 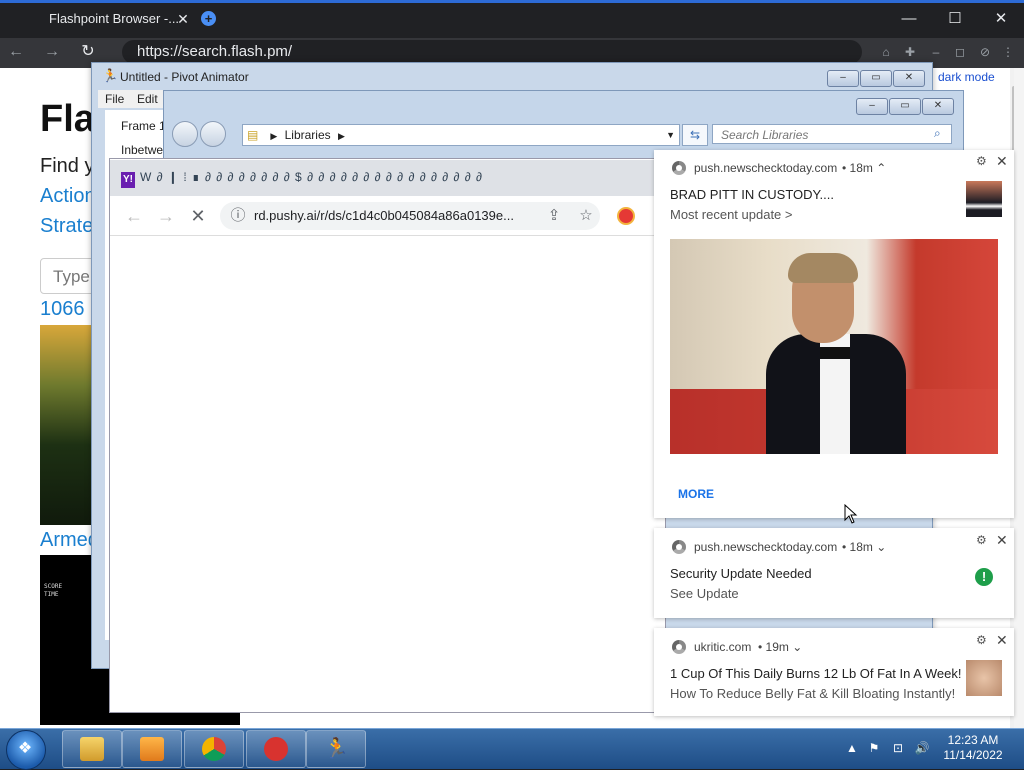 What do you see at coordinates (832, 134) in the screenshot?
I see `explorer-search-input: Search Libraries` at bounding box center [832, 134].